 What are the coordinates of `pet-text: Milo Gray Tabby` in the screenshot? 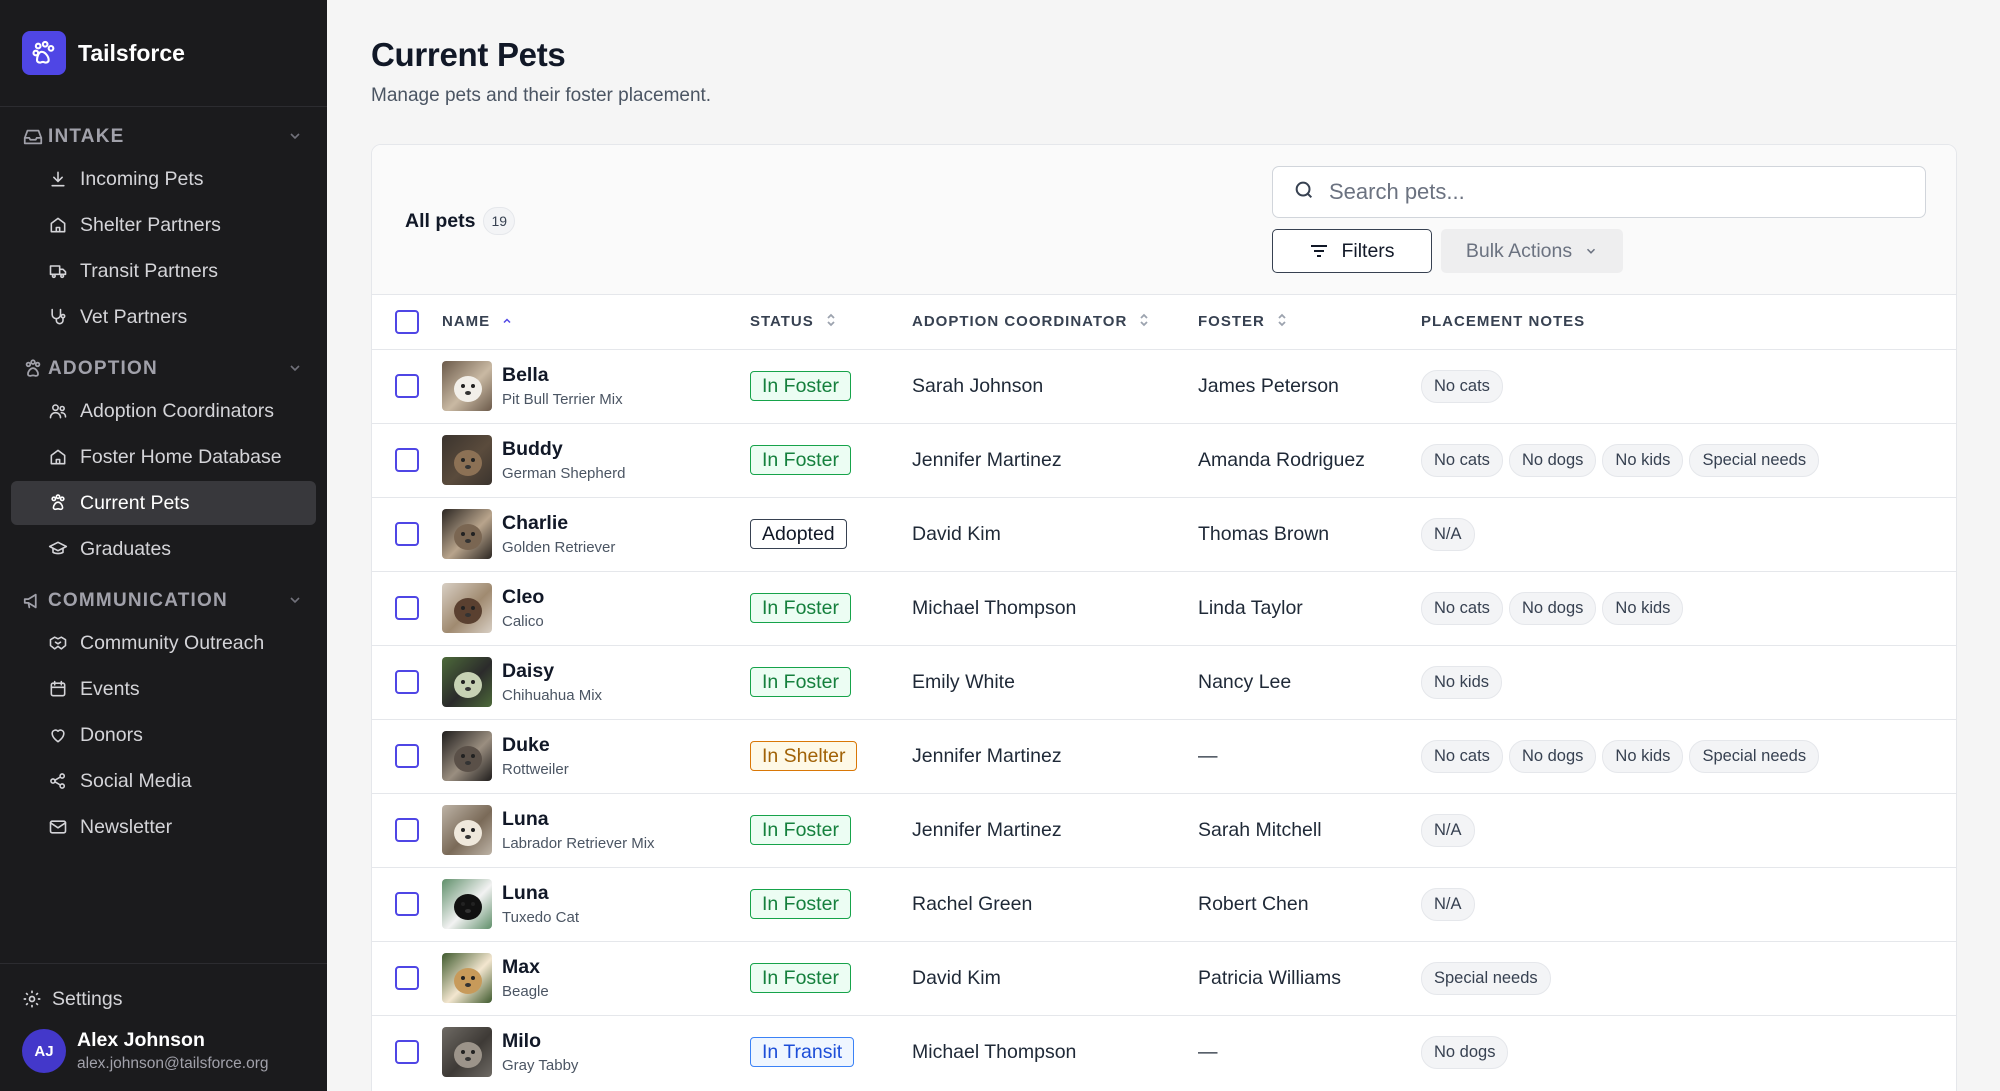 It's located at (540, 1052).